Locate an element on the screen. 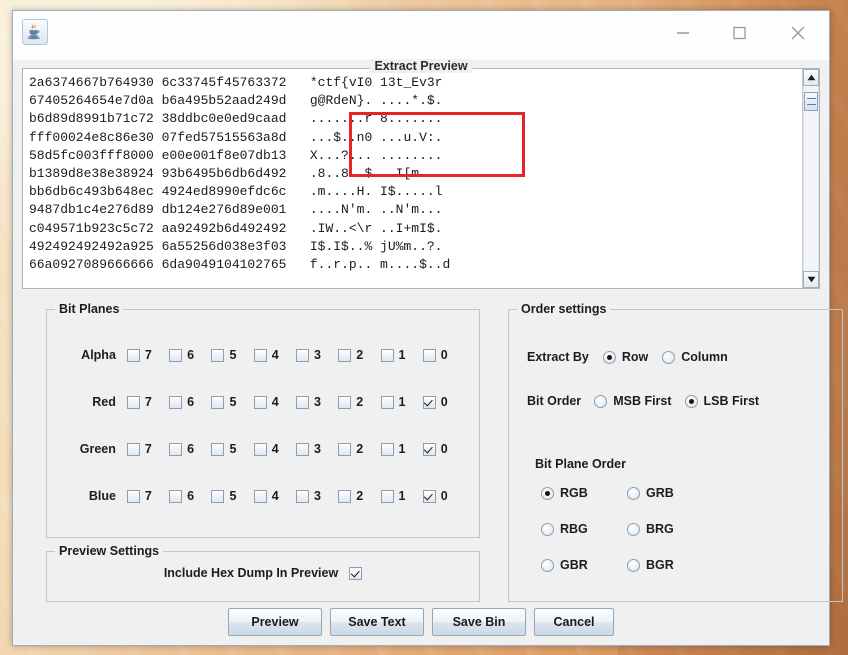 This screenshot has height=655, width=848. minimize-icon is located at coordinates (683, 33).